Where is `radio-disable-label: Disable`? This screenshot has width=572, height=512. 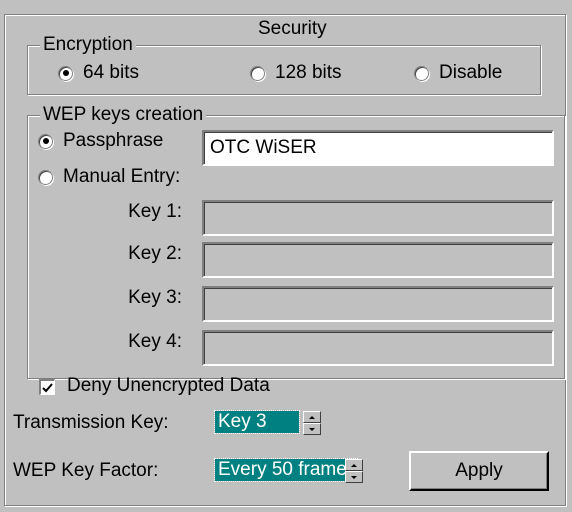 radio-disable-label: Disable is located at coordinates (471, 72).